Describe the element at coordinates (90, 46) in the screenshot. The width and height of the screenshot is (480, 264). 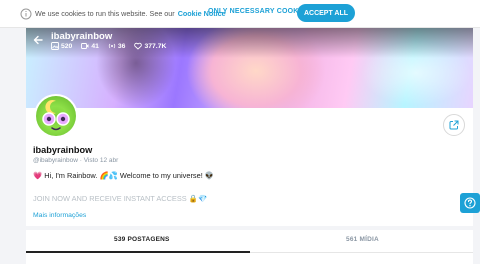
I see `stat-videos: 41` at that location.